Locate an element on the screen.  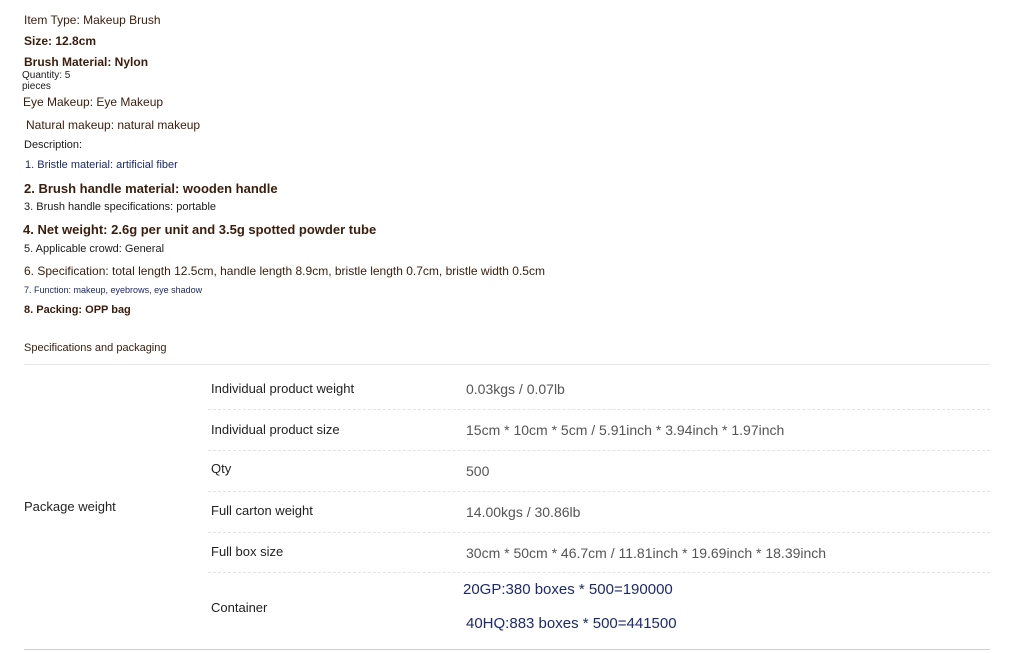
row-value: 500 is located at coordinates (478, 471).